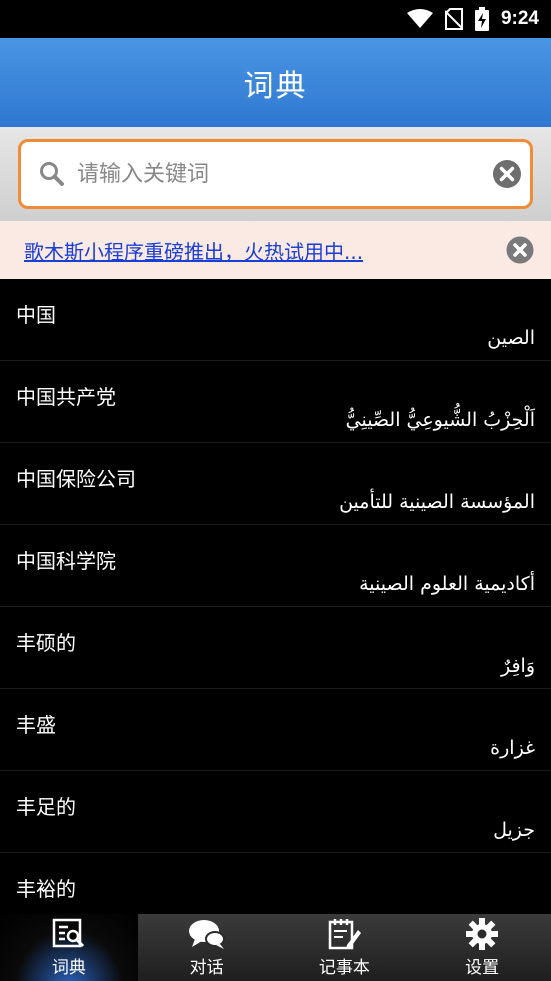 This screenshot has height=981, width=551. Describe the element at coordinates (437, 502) in the screenshot. I see `word-arabic: المؤسسة الصينية للتأمين` at that location.